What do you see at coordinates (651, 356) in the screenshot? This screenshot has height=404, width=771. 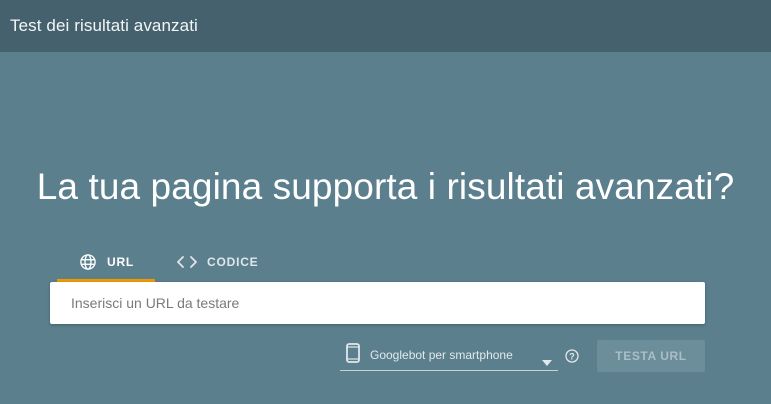 I see `test-url-button: TESTA URL` at bounding box center [651, 356].